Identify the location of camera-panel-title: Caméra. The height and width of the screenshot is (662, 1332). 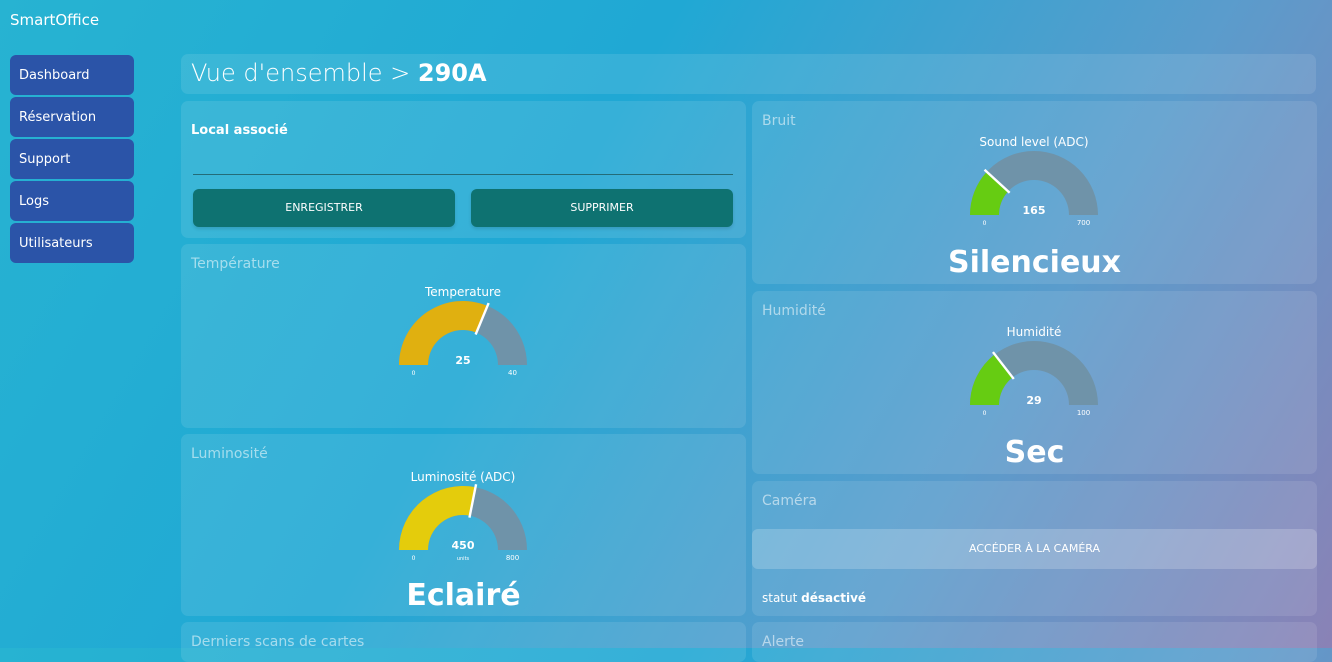
(789, 501).